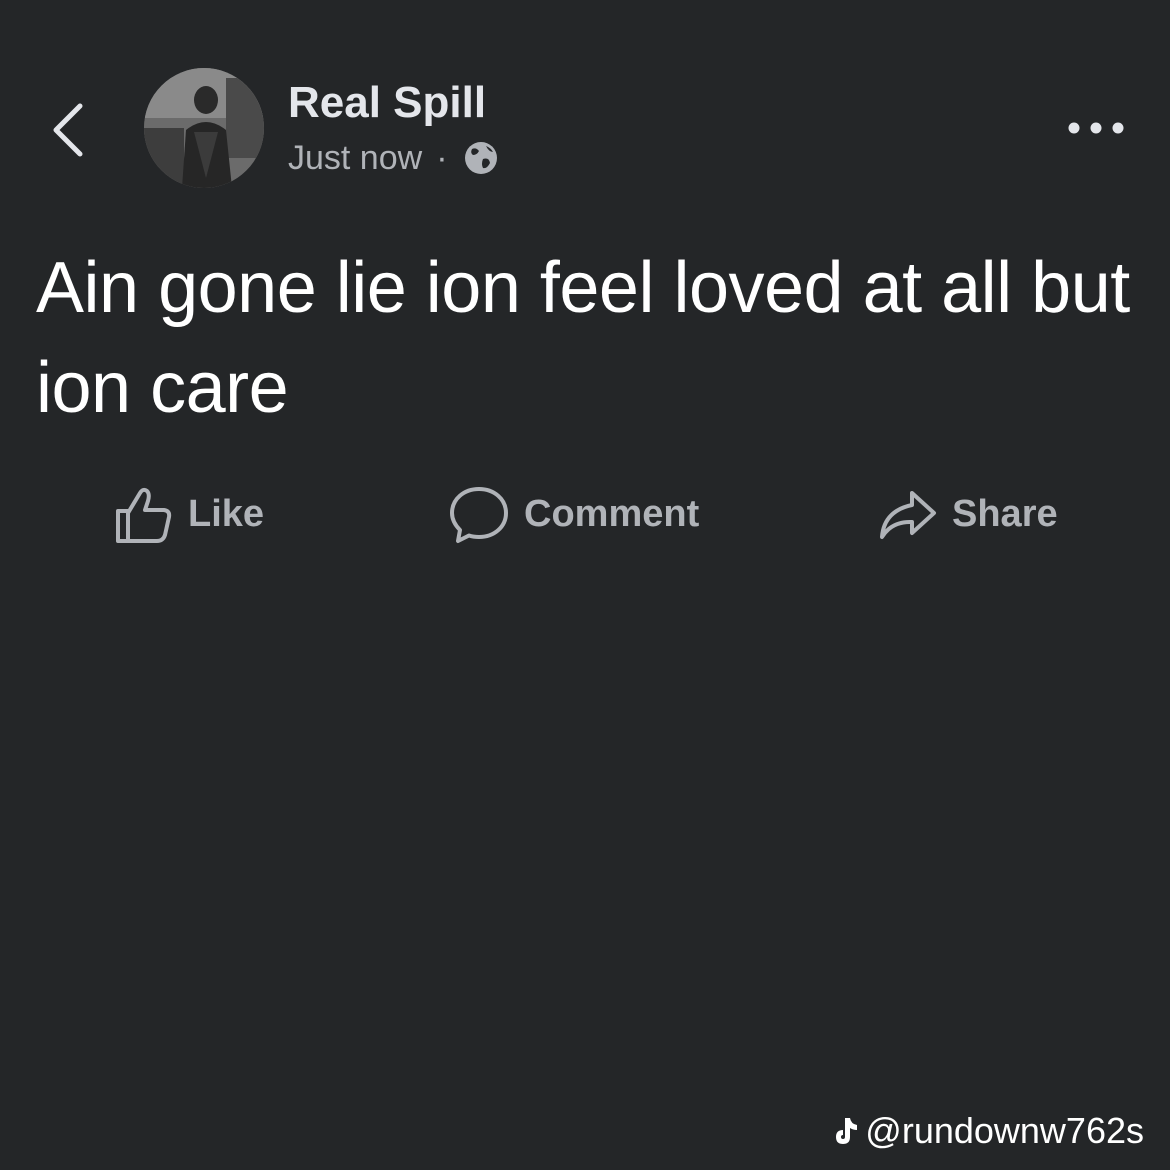 This screenshot has height=1170, width=1170. I want to click on globe-icon, so click(481, 158).